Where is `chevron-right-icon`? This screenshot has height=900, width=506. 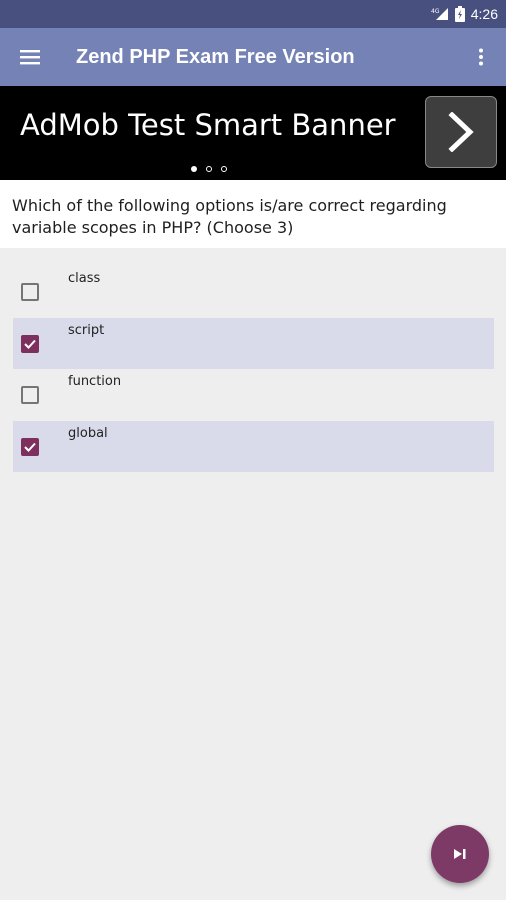 chevron-right-icon is located at coordinates (461, 132).